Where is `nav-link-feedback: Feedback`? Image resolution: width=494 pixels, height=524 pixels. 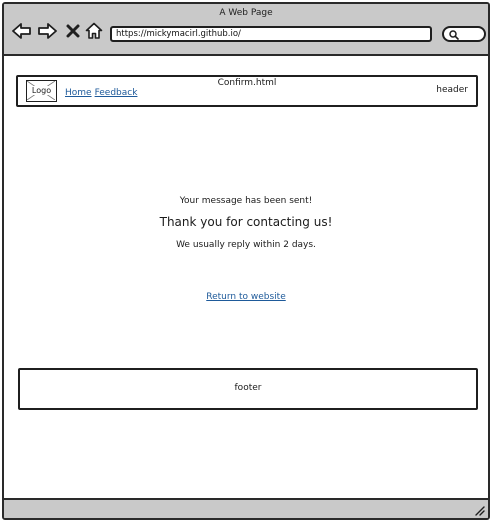 nav-link-feedback: Feedback is located at coordinates (116, 93).